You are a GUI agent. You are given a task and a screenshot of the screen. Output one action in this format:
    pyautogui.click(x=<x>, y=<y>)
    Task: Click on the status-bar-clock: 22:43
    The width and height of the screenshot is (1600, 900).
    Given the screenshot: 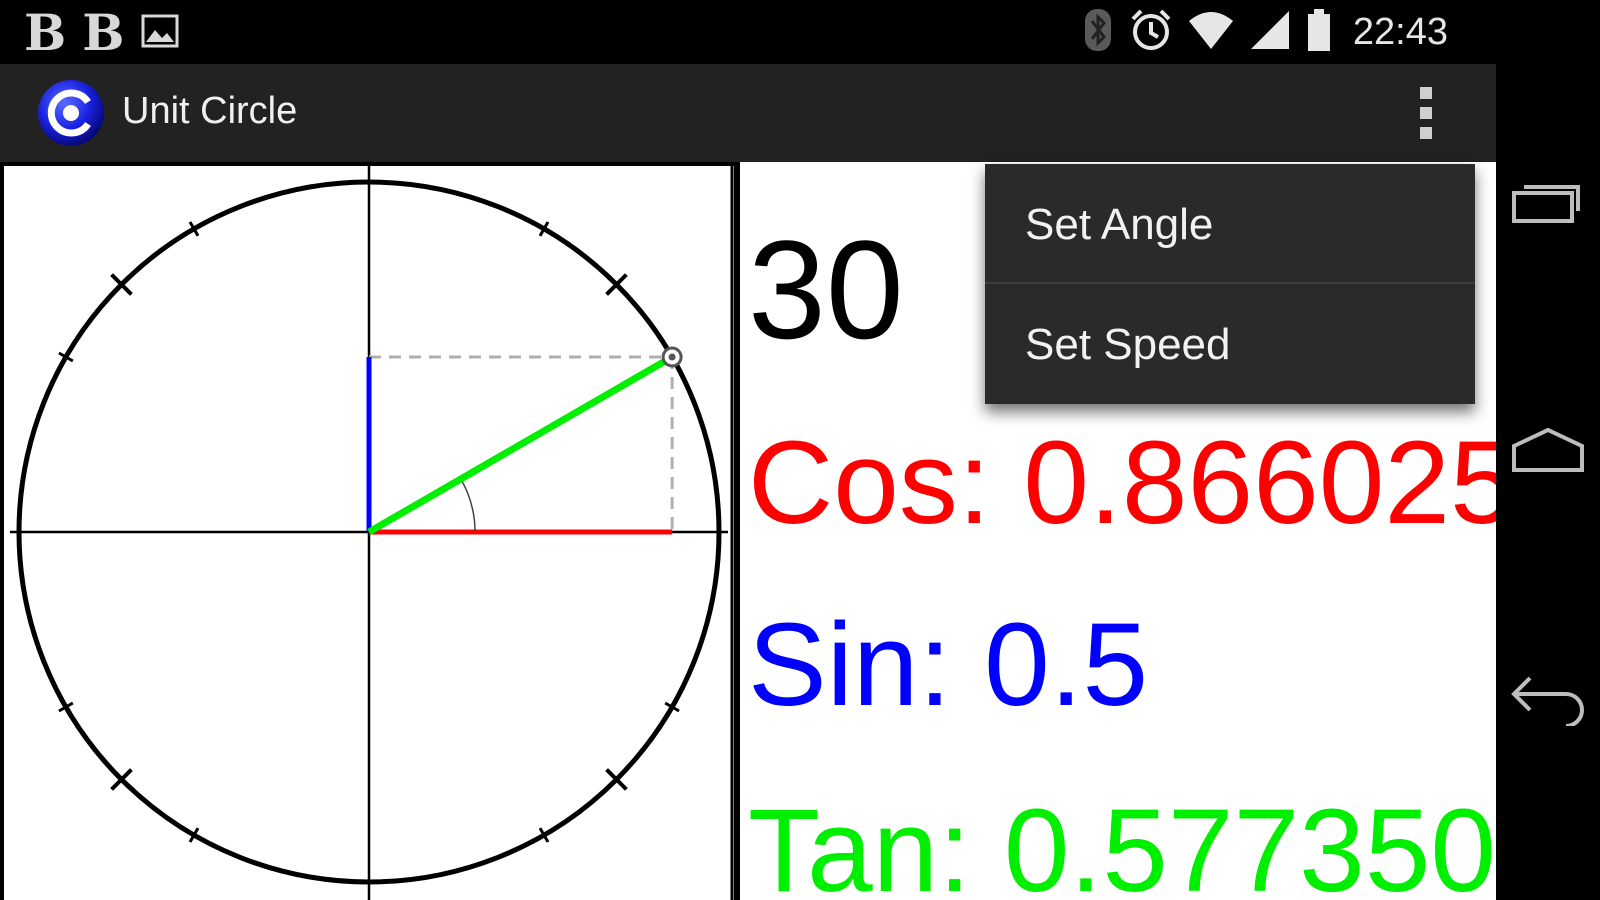 What is the action you would take?
    pyautogui.click(x=1400, y=31)
    